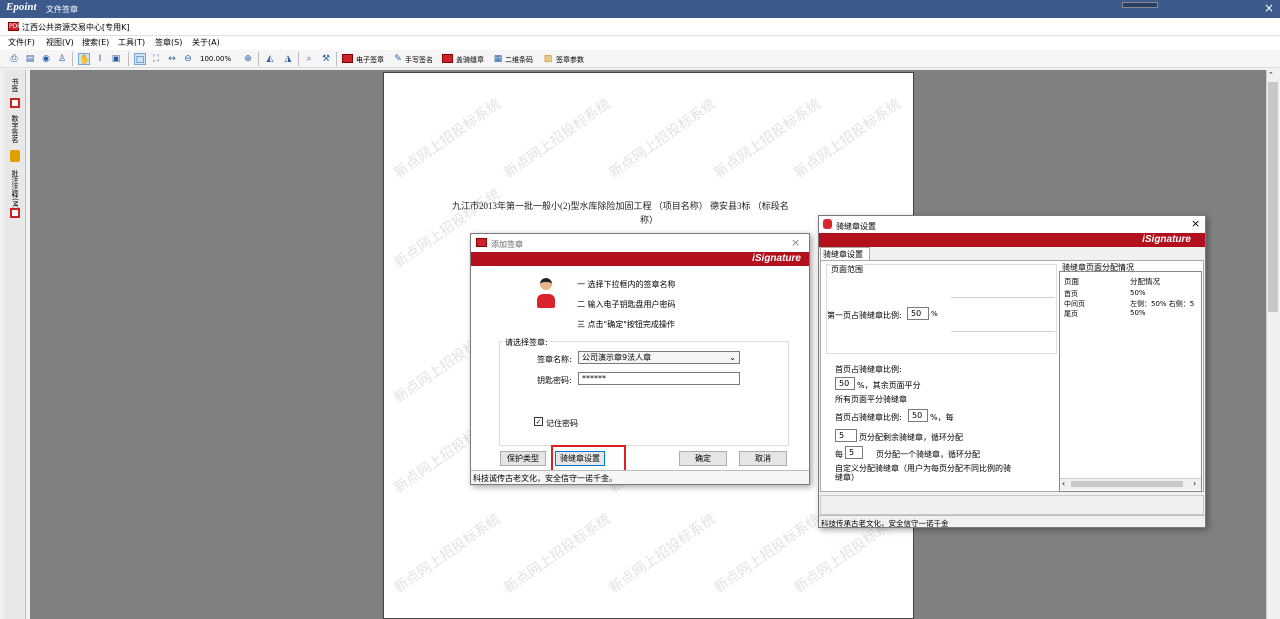 The width and height of the screenshot is (1280, 619). Describe the element at coordinates (309, 59) in the screenshot. I see `search-icon: ⌕` at that location.